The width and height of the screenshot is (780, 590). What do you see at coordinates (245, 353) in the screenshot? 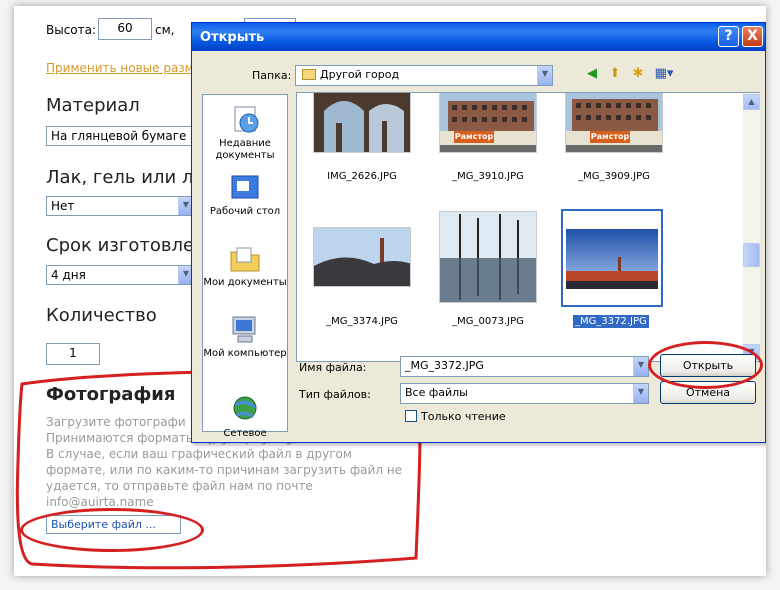
I see `place-label: Мой компьютер` at bounding box center [245, 353].